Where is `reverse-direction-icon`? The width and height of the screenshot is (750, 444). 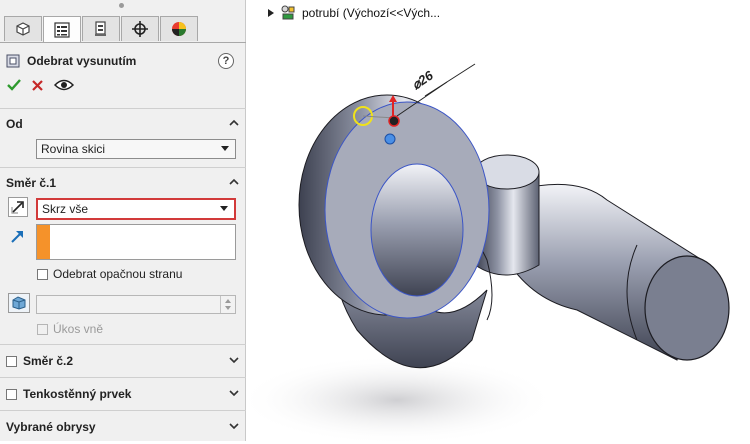 reverse-direction-icon is located at coordinates (17, 207).